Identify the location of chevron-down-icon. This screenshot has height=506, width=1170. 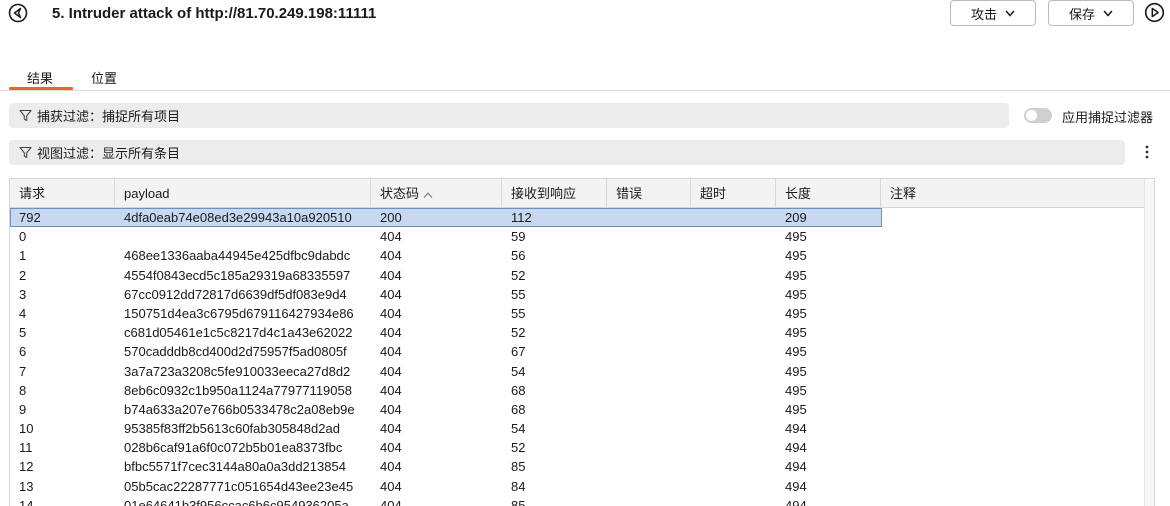
(1010, 13).